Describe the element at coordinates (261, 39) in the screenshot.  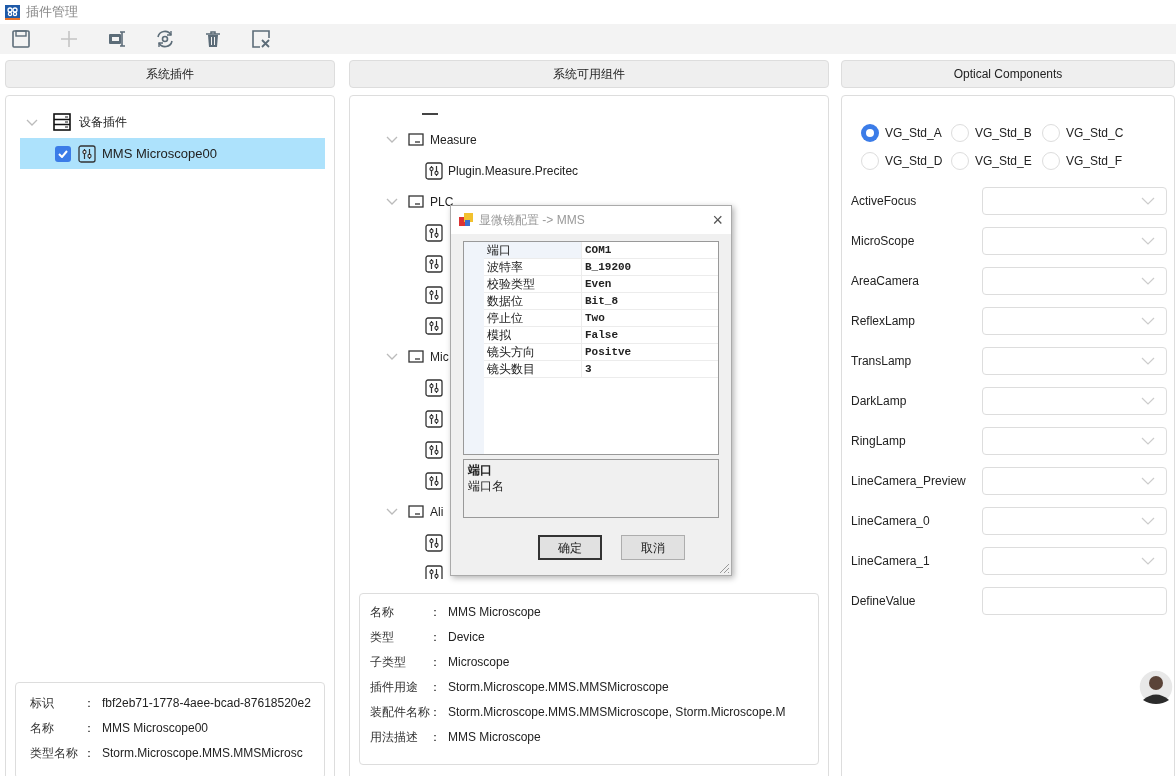
I see `clear-icon` at that location.